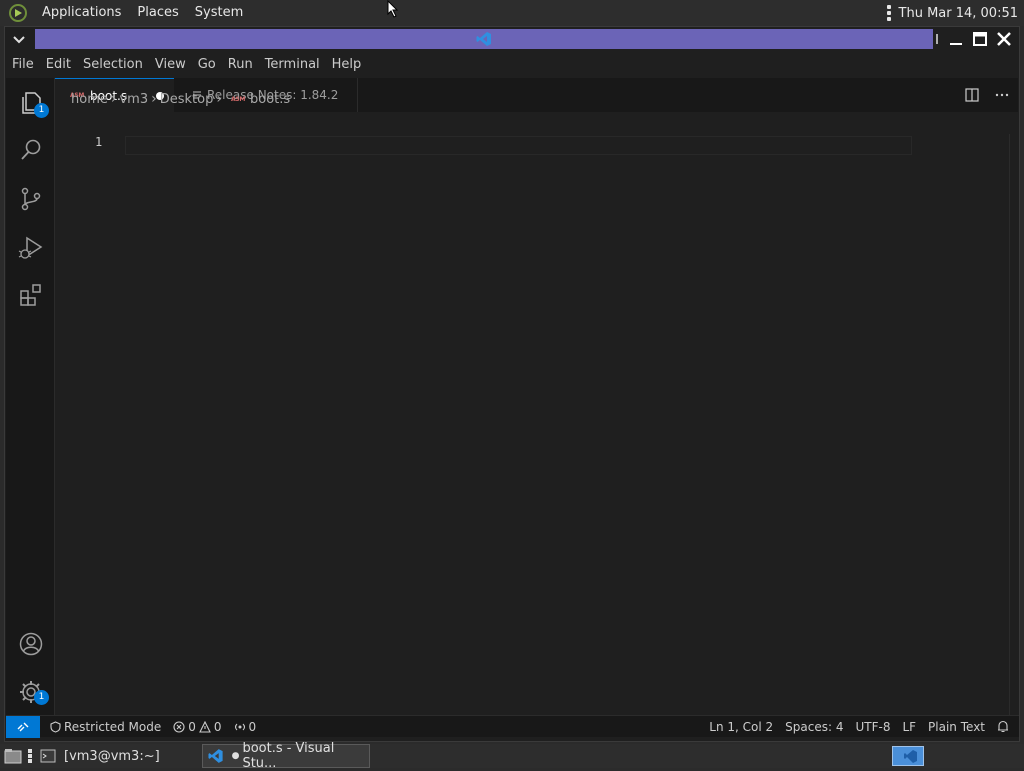 Image resolution: width=1024 pixels, height=771 pixels. I want to click on taskbar-item-terminal: [vm3@vm3:~], so click(118, 756).